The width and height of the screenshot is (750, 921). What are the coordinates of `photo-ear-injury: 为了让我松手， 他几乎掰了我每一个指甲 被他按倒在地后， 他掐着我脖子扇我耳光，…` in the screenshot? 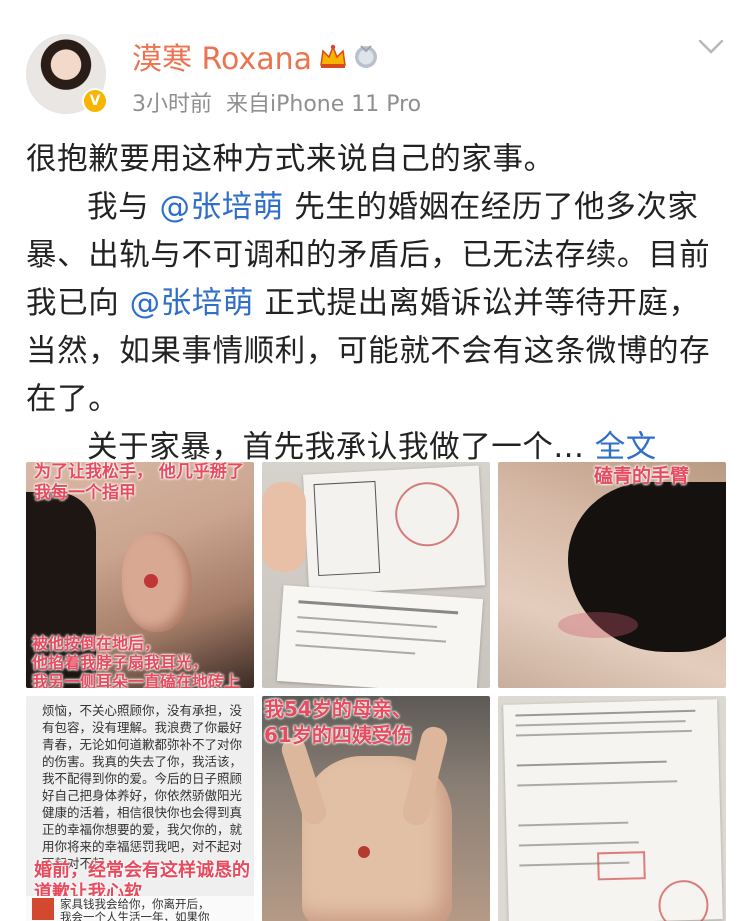 It's located at (140, 575).